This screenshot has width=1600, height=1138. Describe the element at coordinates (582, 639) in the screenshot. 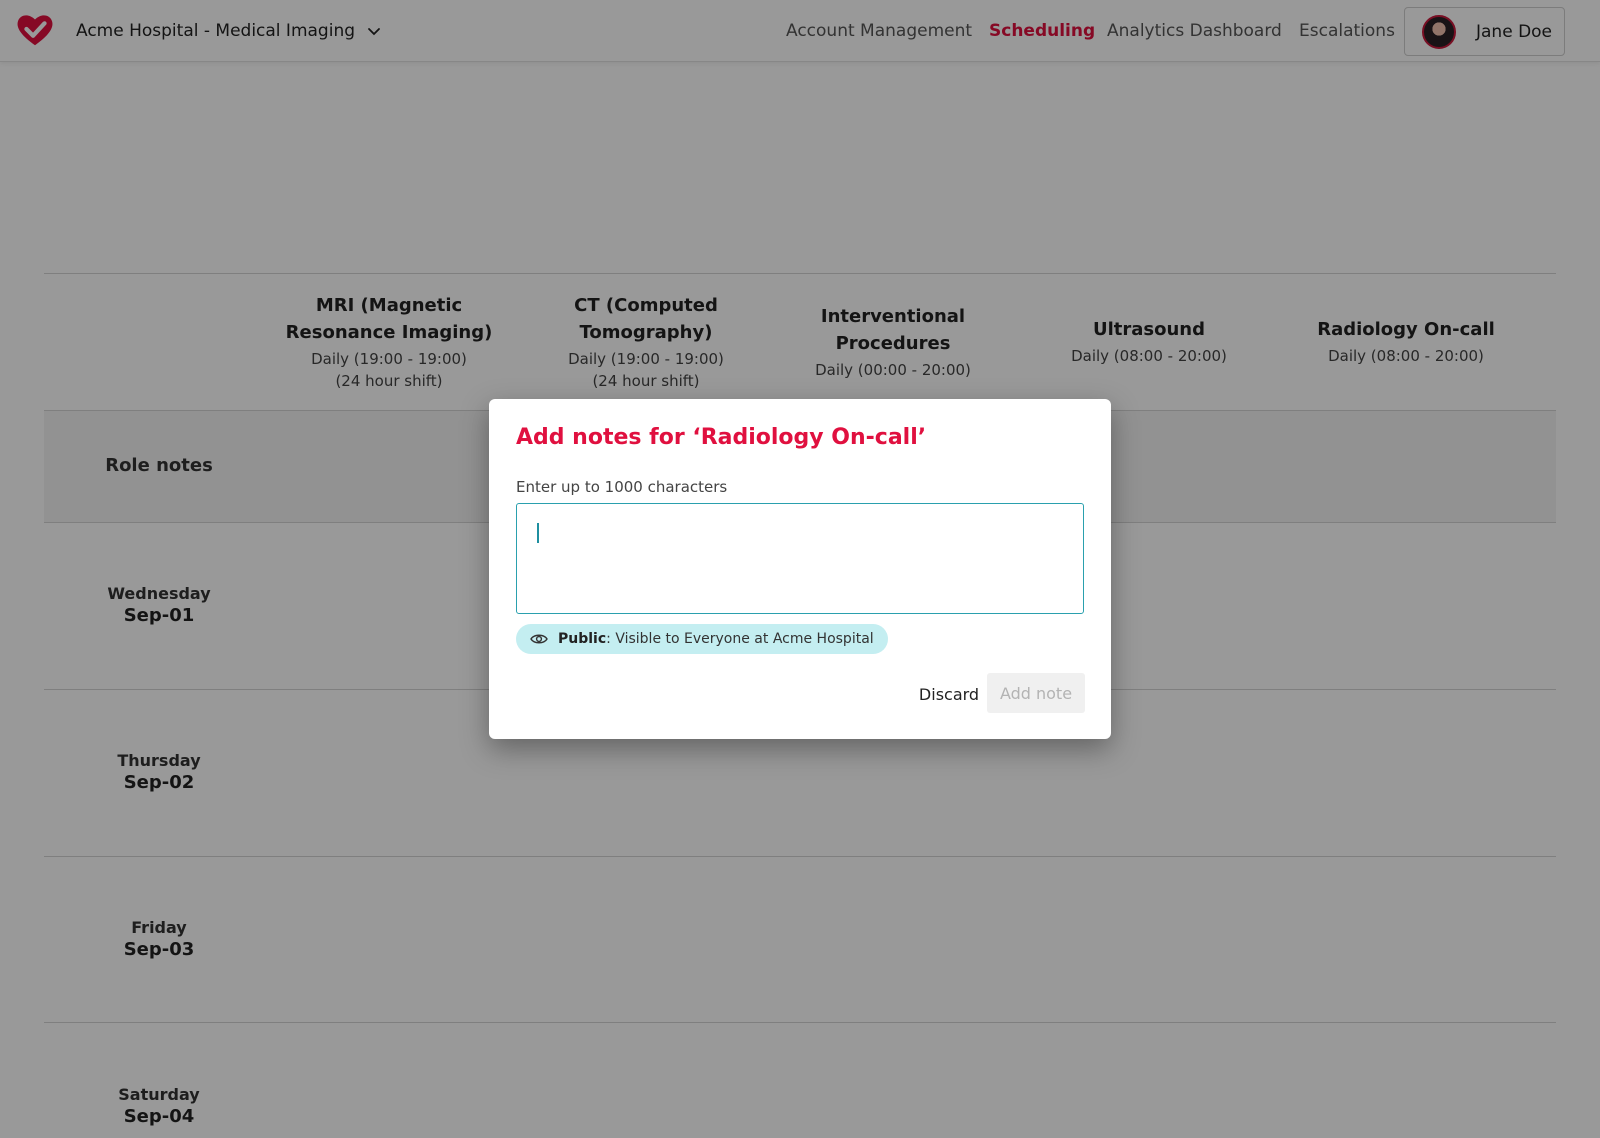

I see `visibility-level: Public` at that location.